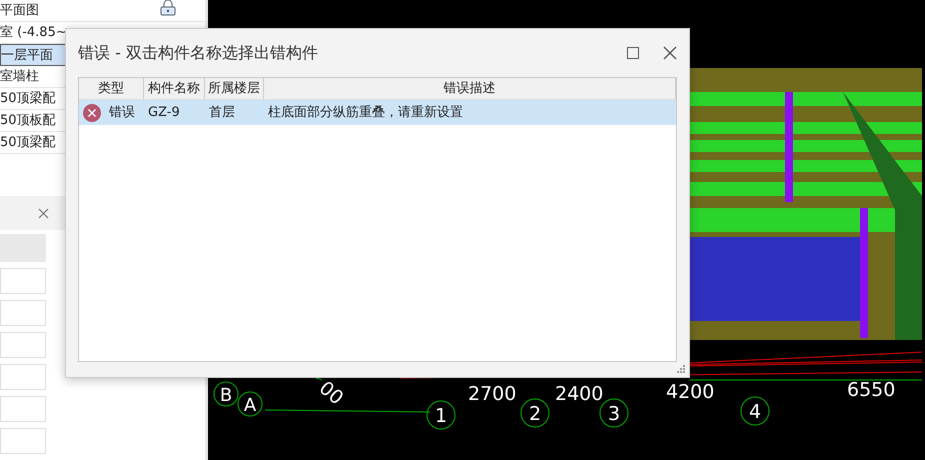 This screenshot has height=460, width=925. I want to click on axis-bubble: 3, so click(614, 413).